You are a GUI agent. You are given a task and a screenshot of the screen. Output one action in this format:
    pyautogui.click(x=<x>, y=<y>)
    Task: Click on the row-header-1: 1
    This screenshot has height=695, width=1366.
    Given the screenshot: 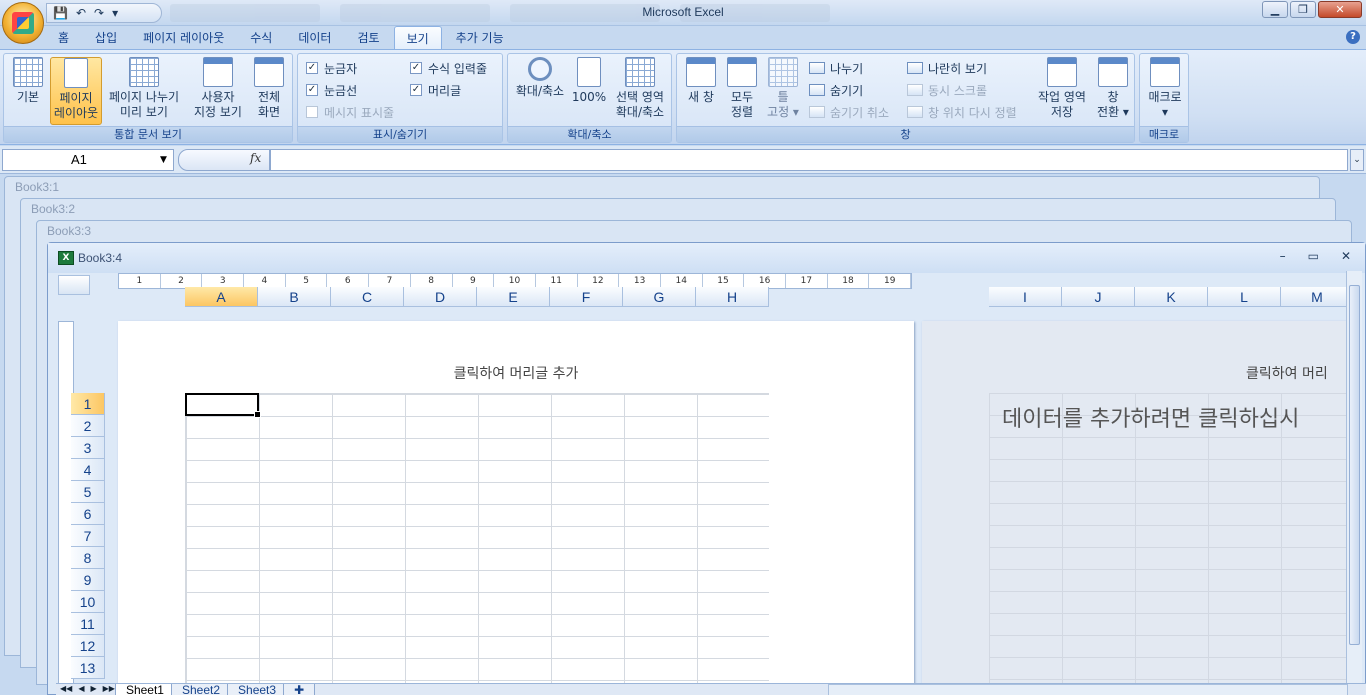 What is the action you would take?
    pyautogui.click(x=88, y=404)
    